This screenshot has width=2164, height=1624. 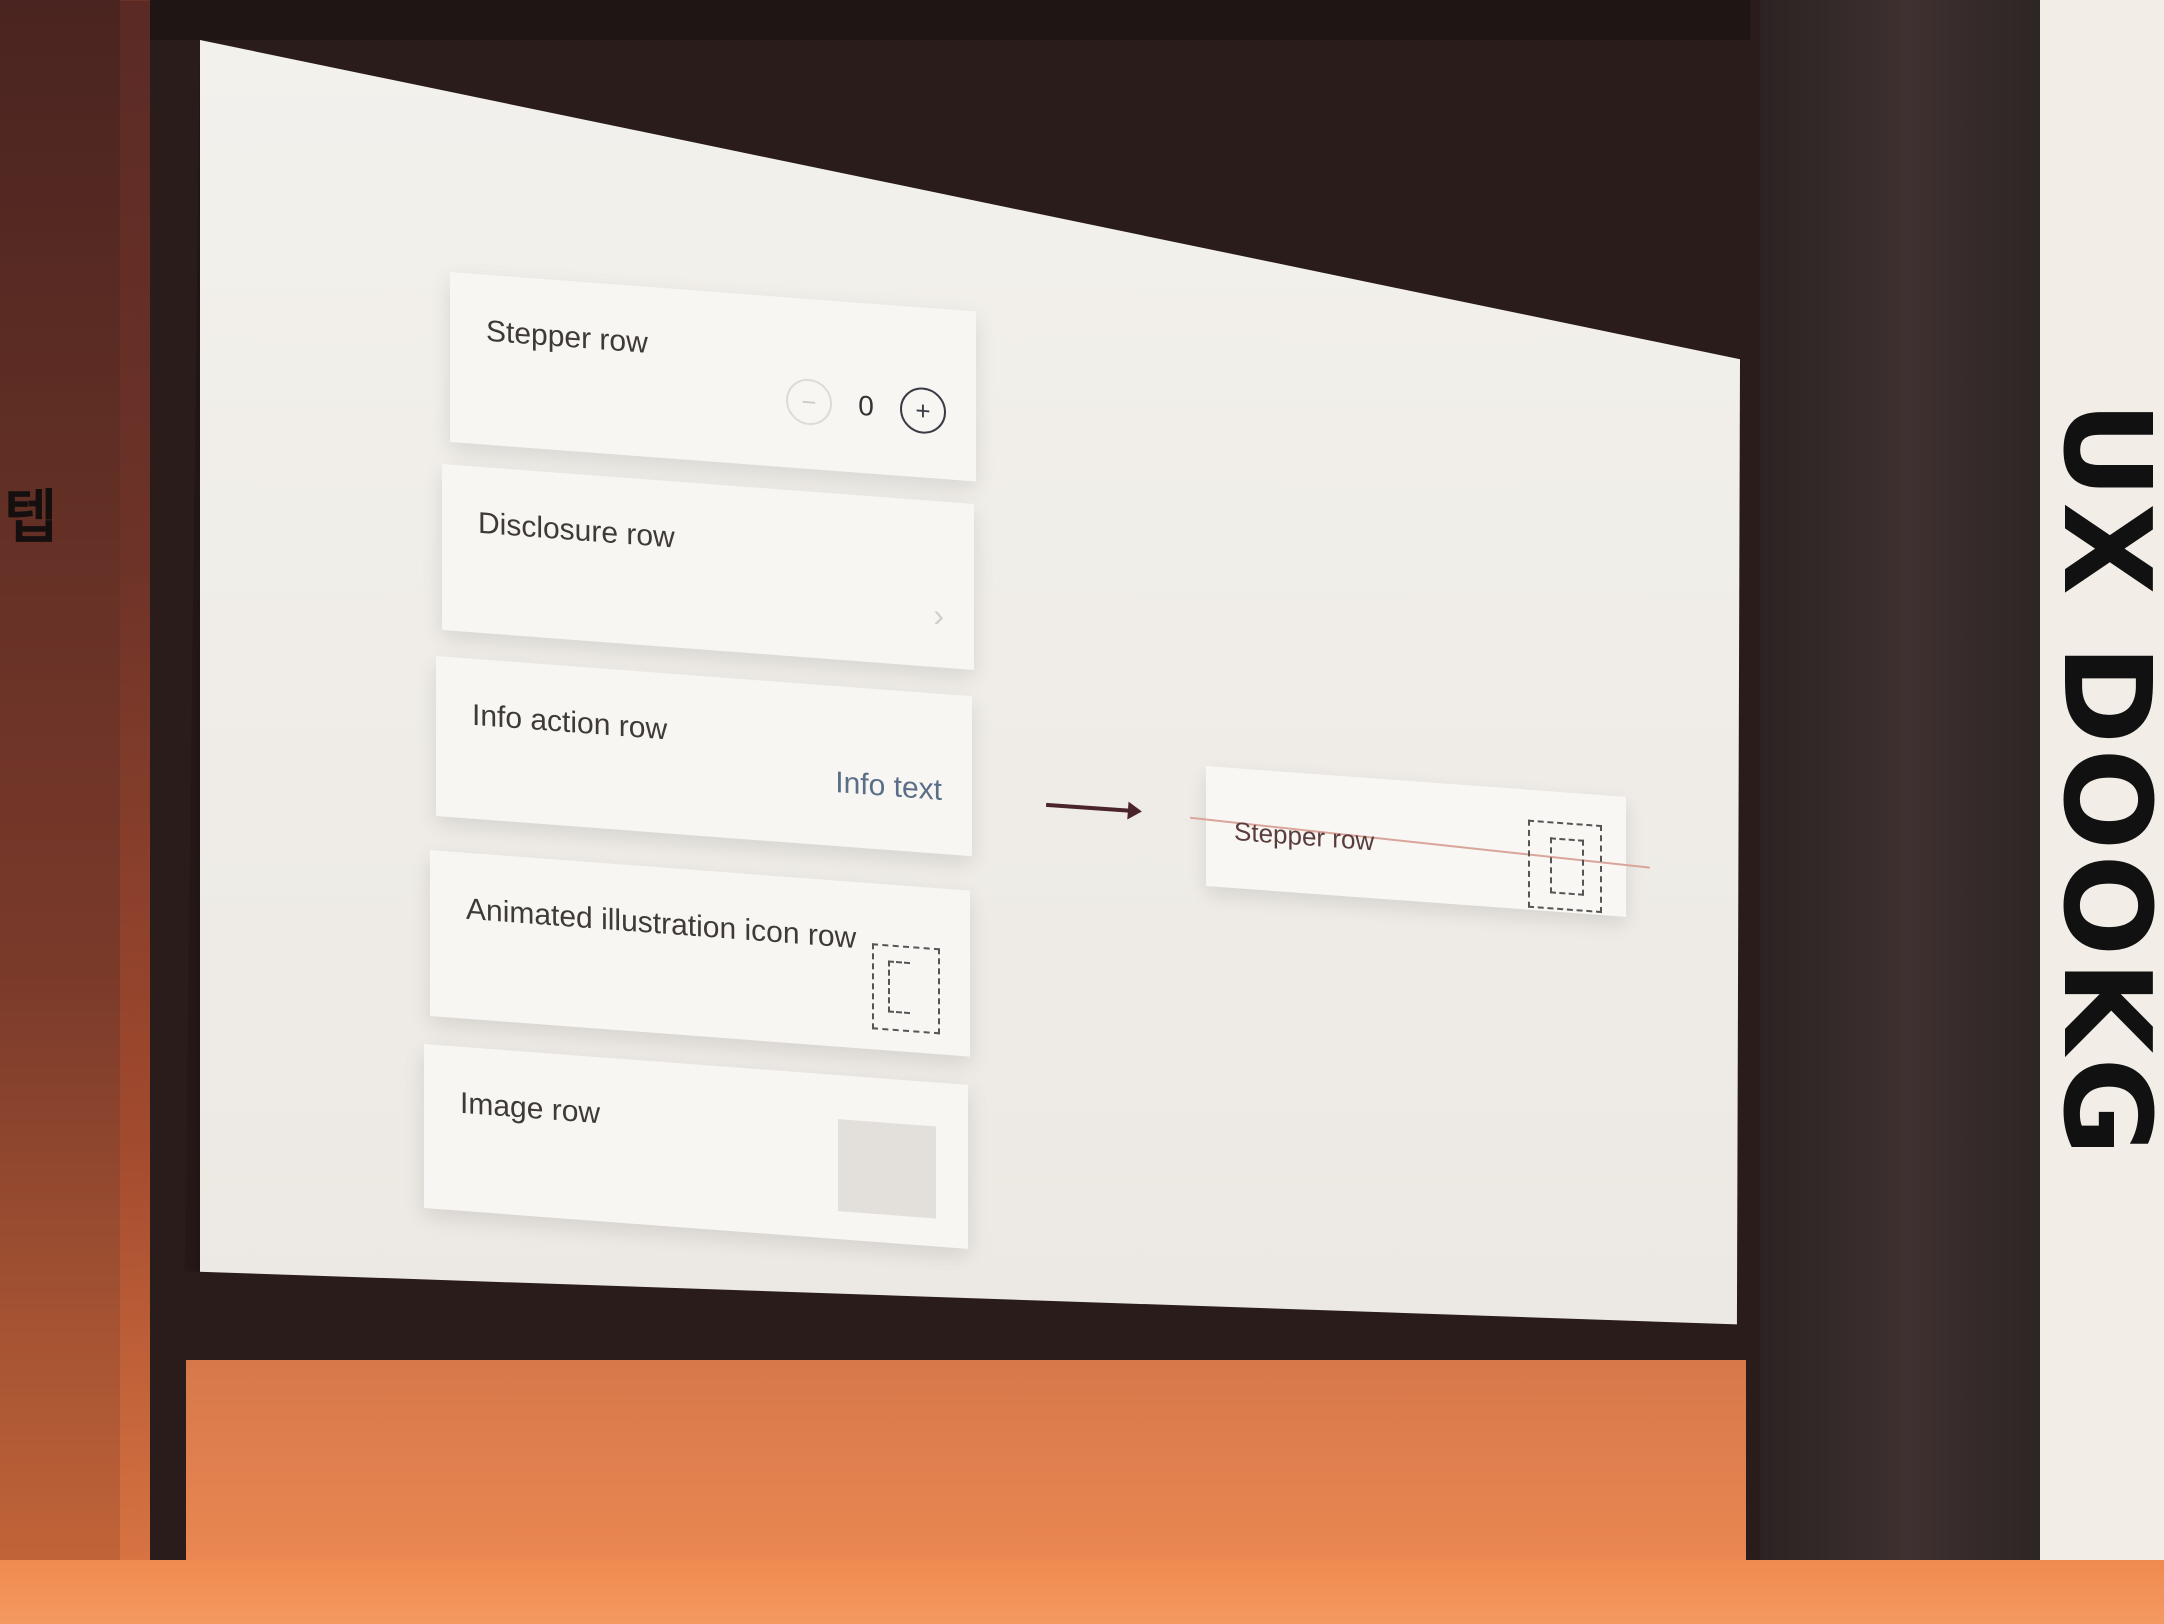 I want to click on screen-lower-area, so click(x=966, y=1460).